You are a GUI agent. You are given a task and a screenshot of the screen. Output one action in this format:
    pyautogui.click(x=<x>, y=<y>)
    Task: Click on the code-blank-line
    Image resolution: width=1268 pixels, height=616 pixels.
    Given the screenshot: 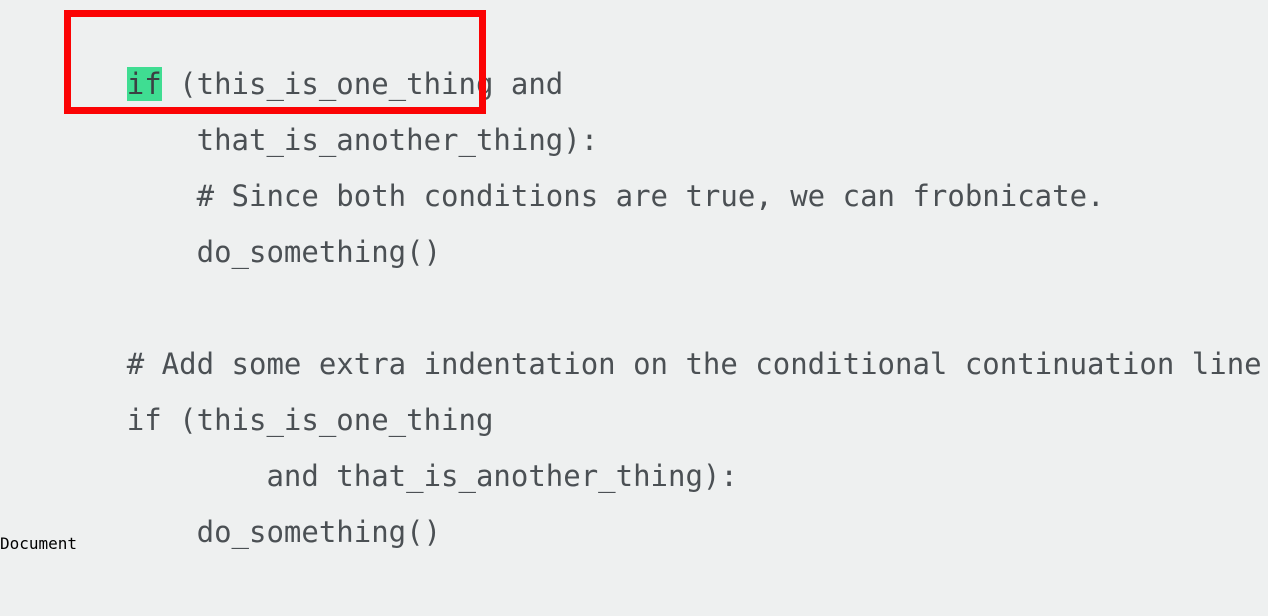 What is the action you would take?
    pyautogui.click(x=642, y=252)
    